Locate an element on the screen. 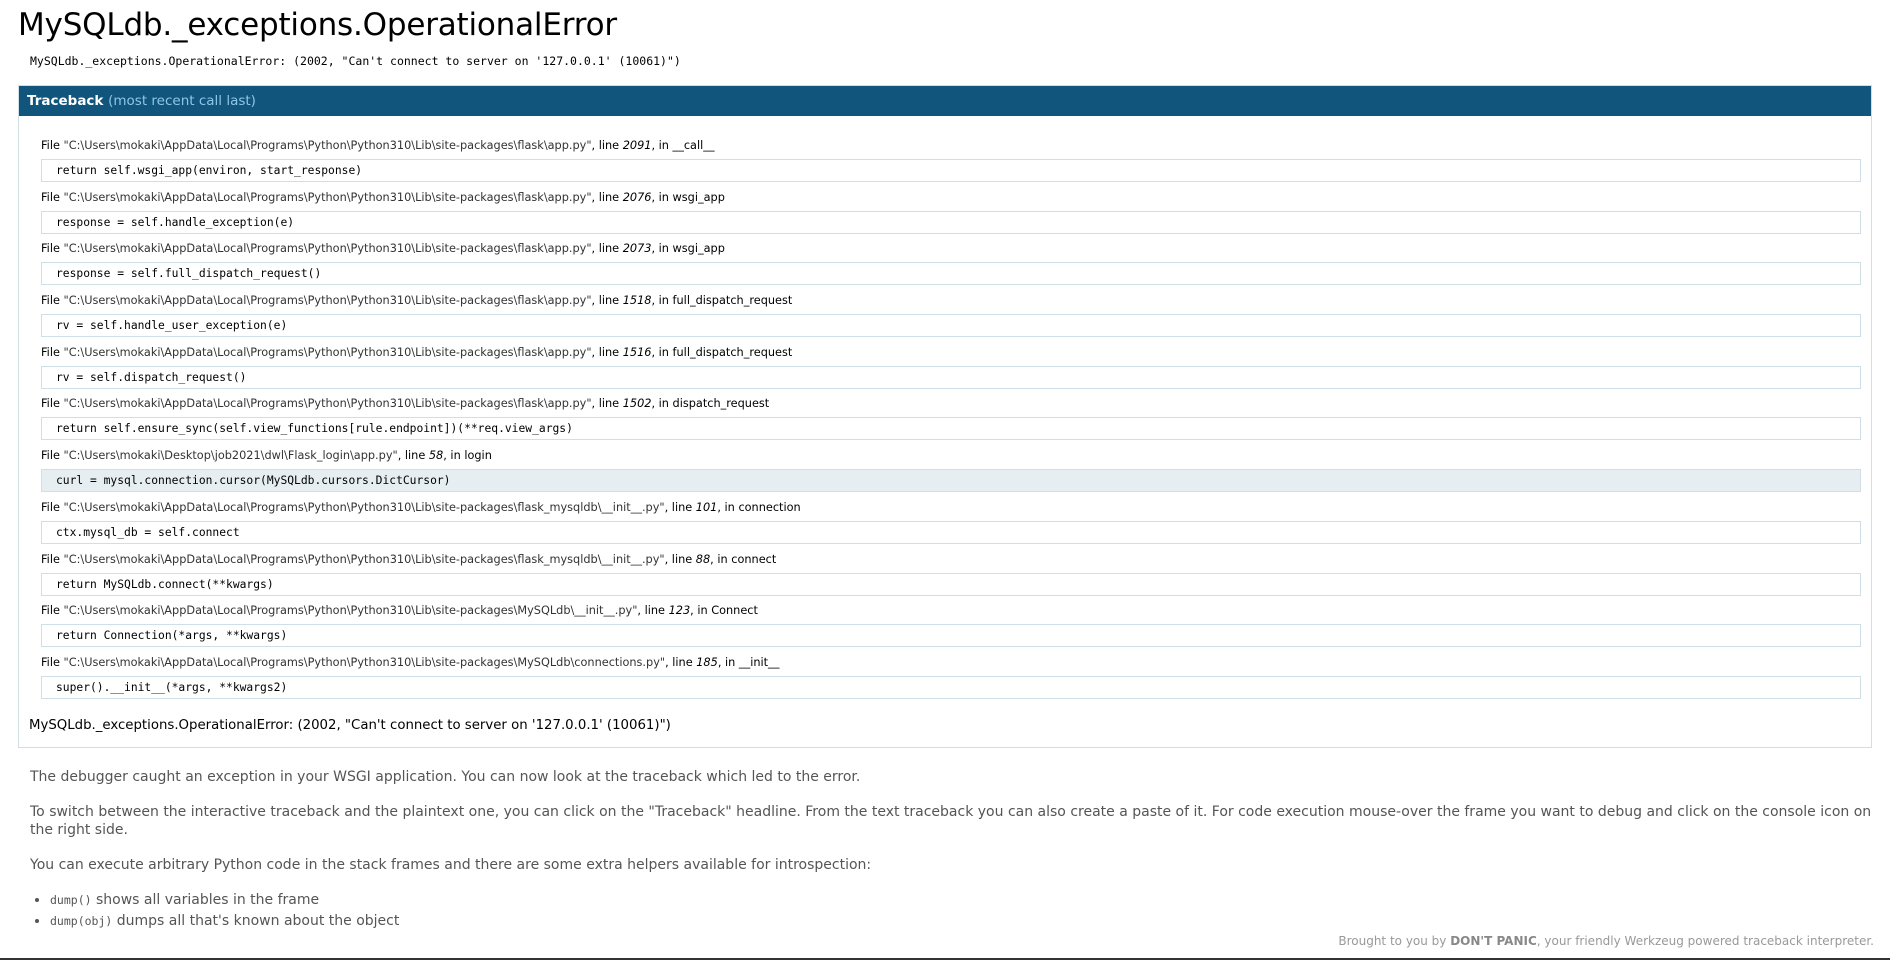 This screenshot has height=960, width=1890. frame-source-line: rv = self.dispatch_request() is located at coordinates (951, 377).